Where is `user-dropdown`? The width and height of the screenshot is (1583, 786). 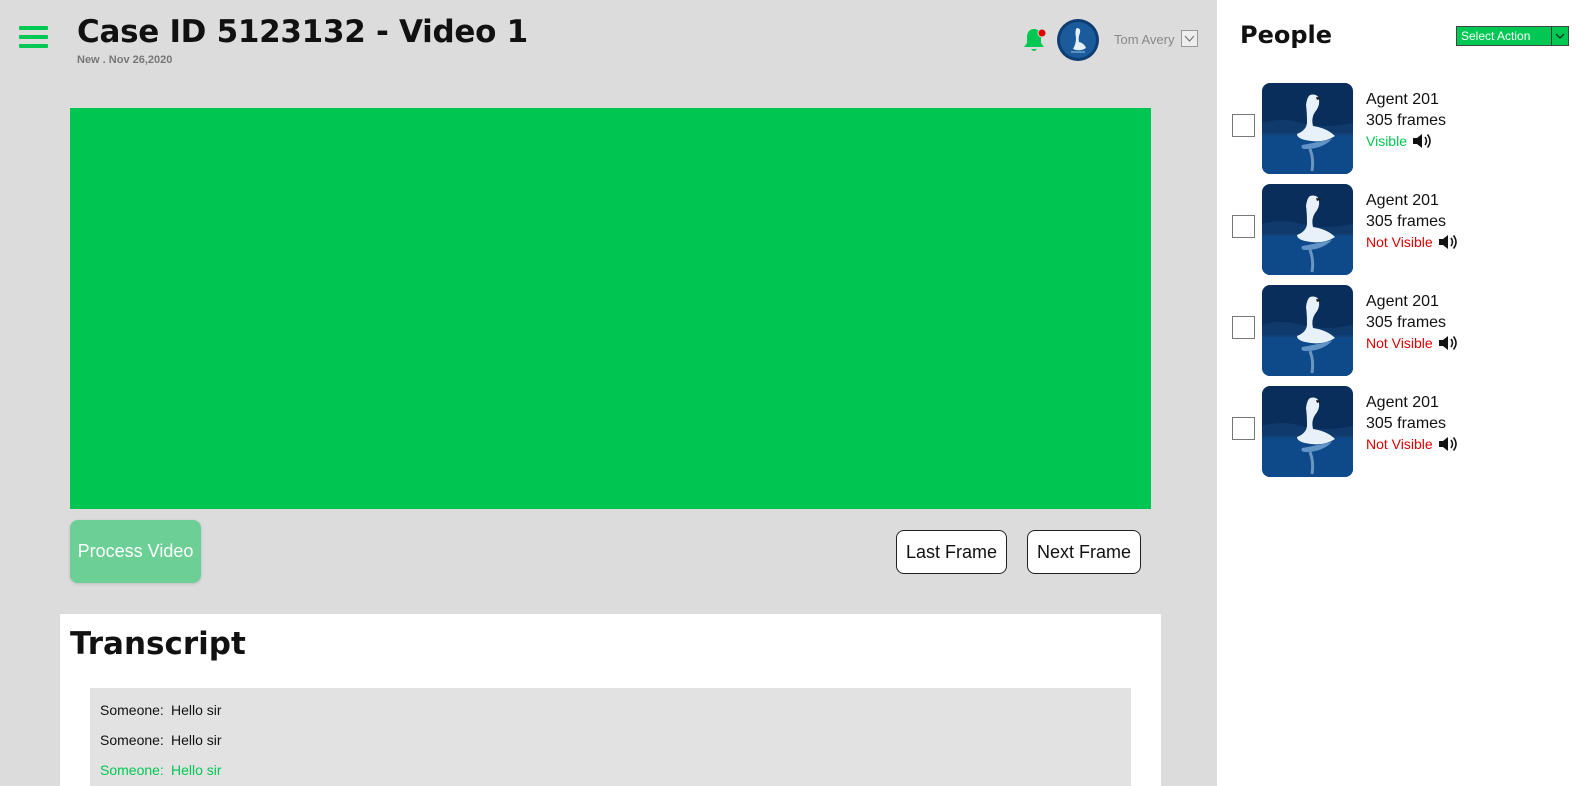 user-dropdown is located at coordinates (1189, 38).